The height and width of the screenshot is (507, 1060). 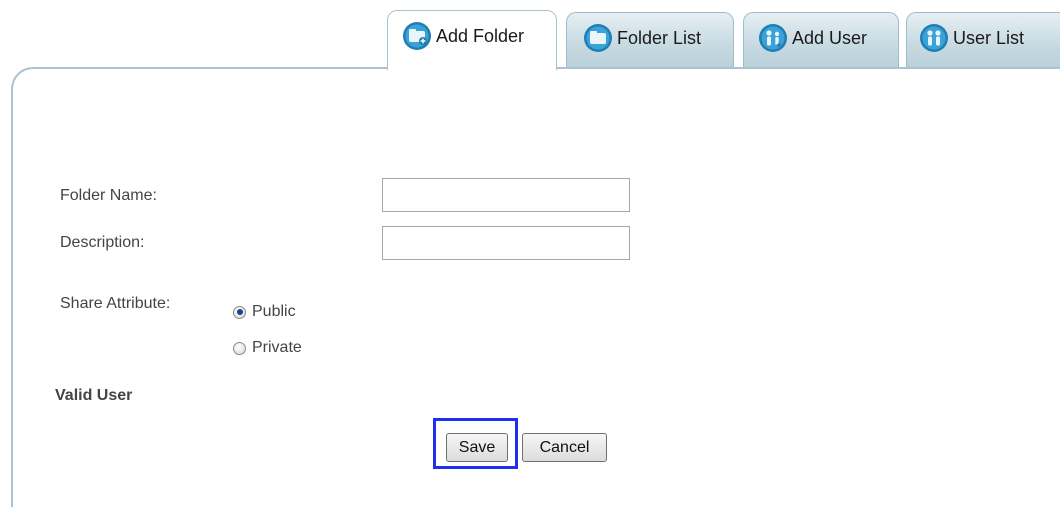 I want to click on share-public-option: Public, so click(x=264, y=312).